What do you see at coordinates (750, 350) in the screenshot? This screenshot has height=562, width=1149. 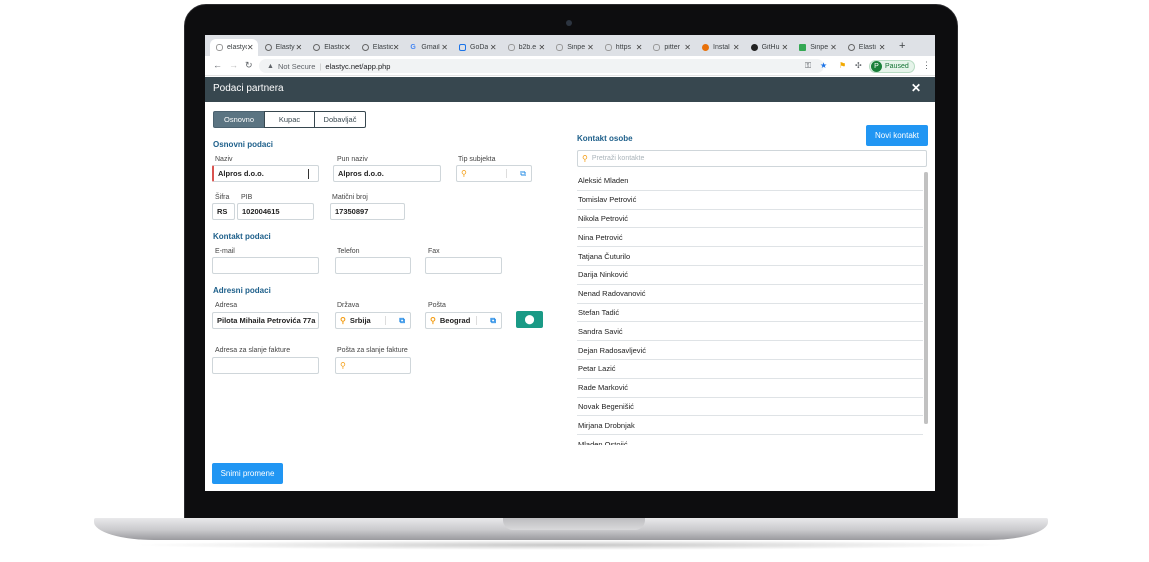 I see `list-item: Dejan Radosavljević` at bounding box center [750, 350].